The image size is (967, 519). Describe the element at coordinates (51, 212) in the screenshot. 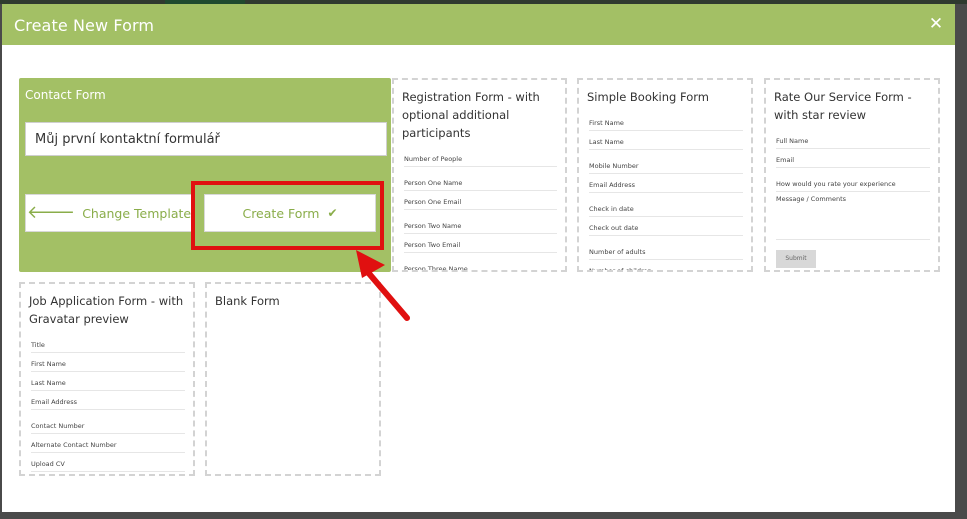

I see `arrow-left-icon: 🡐` at that location.